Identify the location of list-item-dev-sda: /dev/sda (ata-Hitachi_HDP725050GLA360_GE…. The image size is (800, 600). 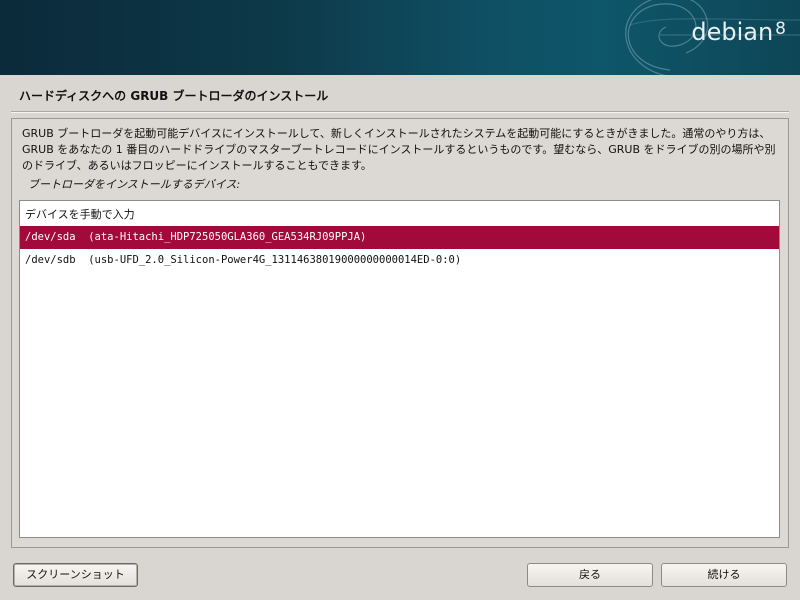
(399, 237).